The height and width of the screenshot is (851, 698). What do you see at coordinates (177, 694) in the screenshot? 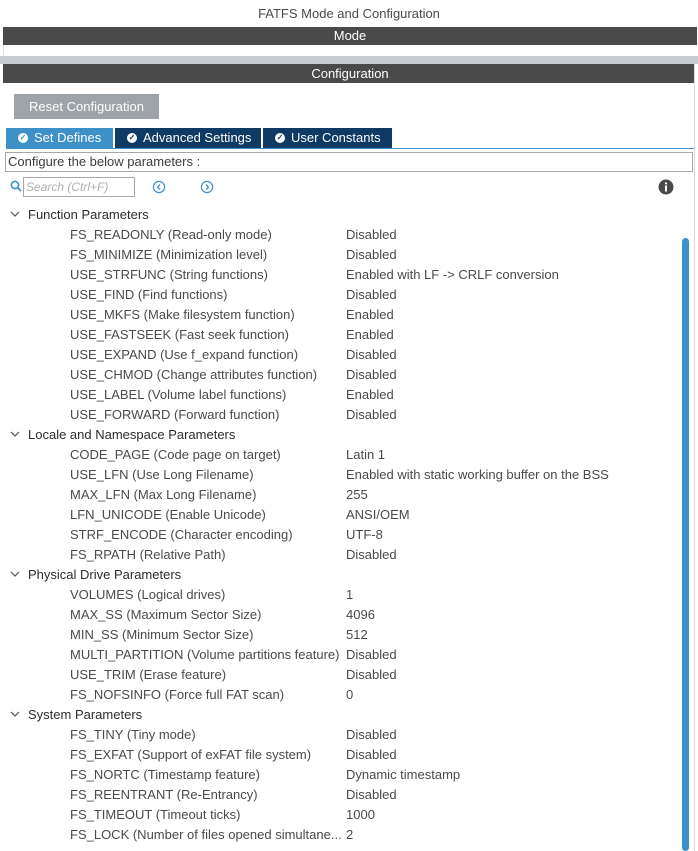
I see `parameter-name: FS_NOFSINFO (Force full FAT scan)` at bounding box center [177, 694].